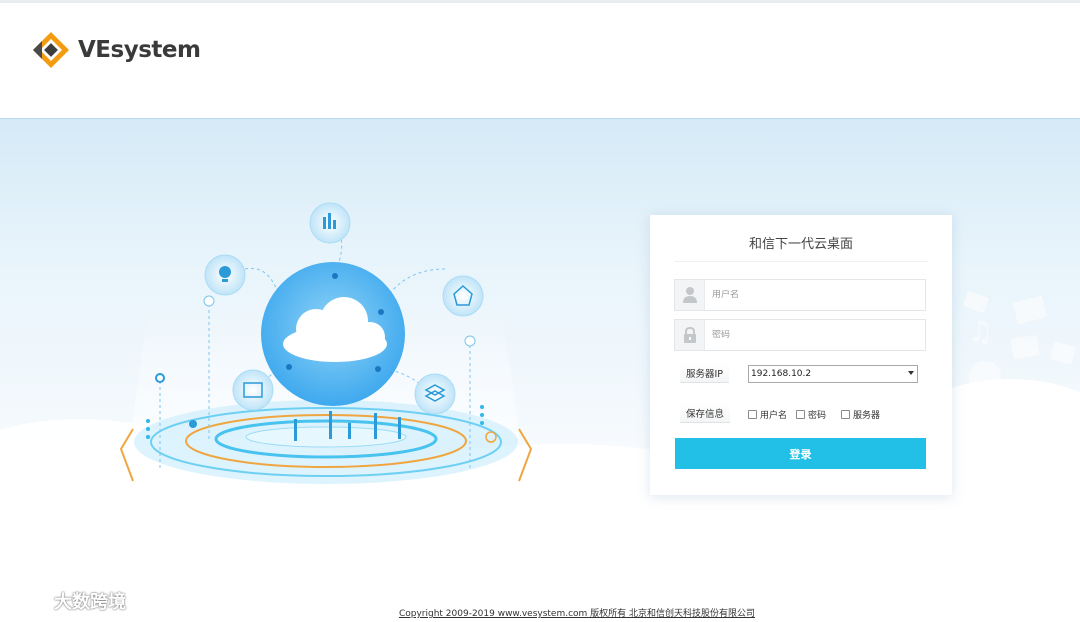 This screenshot has width=1080, height=622. I want to click on username-input, so click(805, 295).